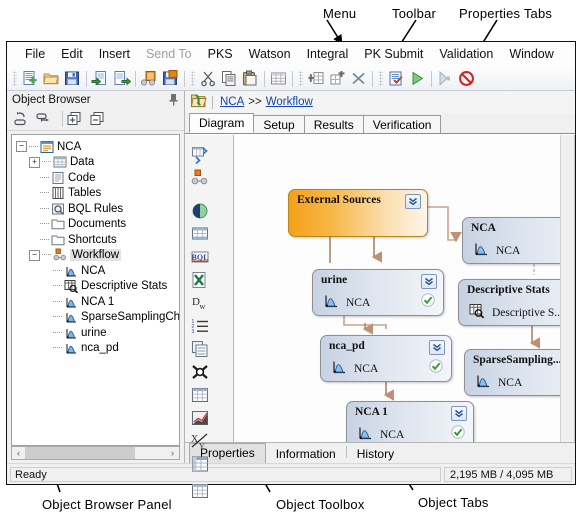 This screenshot has height=525, width=583. I want to click on scroll-right-arrow: ›, so click(172, 453).